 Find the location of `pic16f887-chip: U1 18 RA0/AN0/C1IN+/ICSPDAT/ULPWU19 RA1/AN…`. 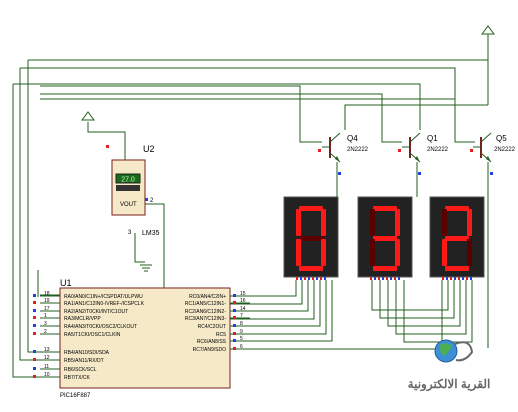

pic16f887-chip: U1 18 RA0/AN0/C1IN+/ICSPDAT/ULPWU19 RA1/AN… is located at coordinates (141, 338).